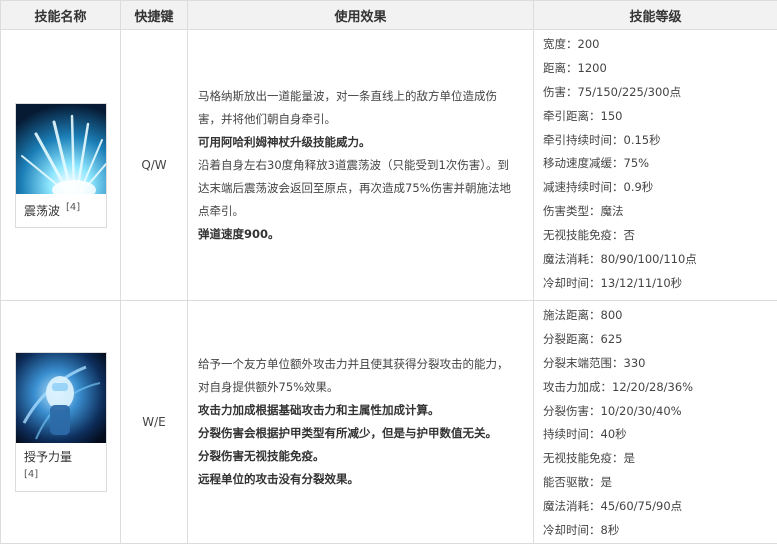 This screenshot has height=547, width=777. What do you see at coordinates (575, 67) in the screenshot?
I see `level-stat: 距离：1200` at bounding box center [575, 67].